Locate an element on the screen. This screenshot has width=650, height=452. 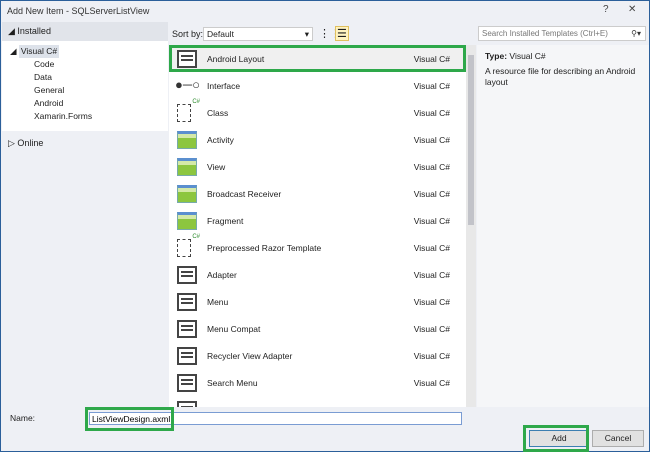
template-item: Menu Visual C# is located at coordinates (317, 301).